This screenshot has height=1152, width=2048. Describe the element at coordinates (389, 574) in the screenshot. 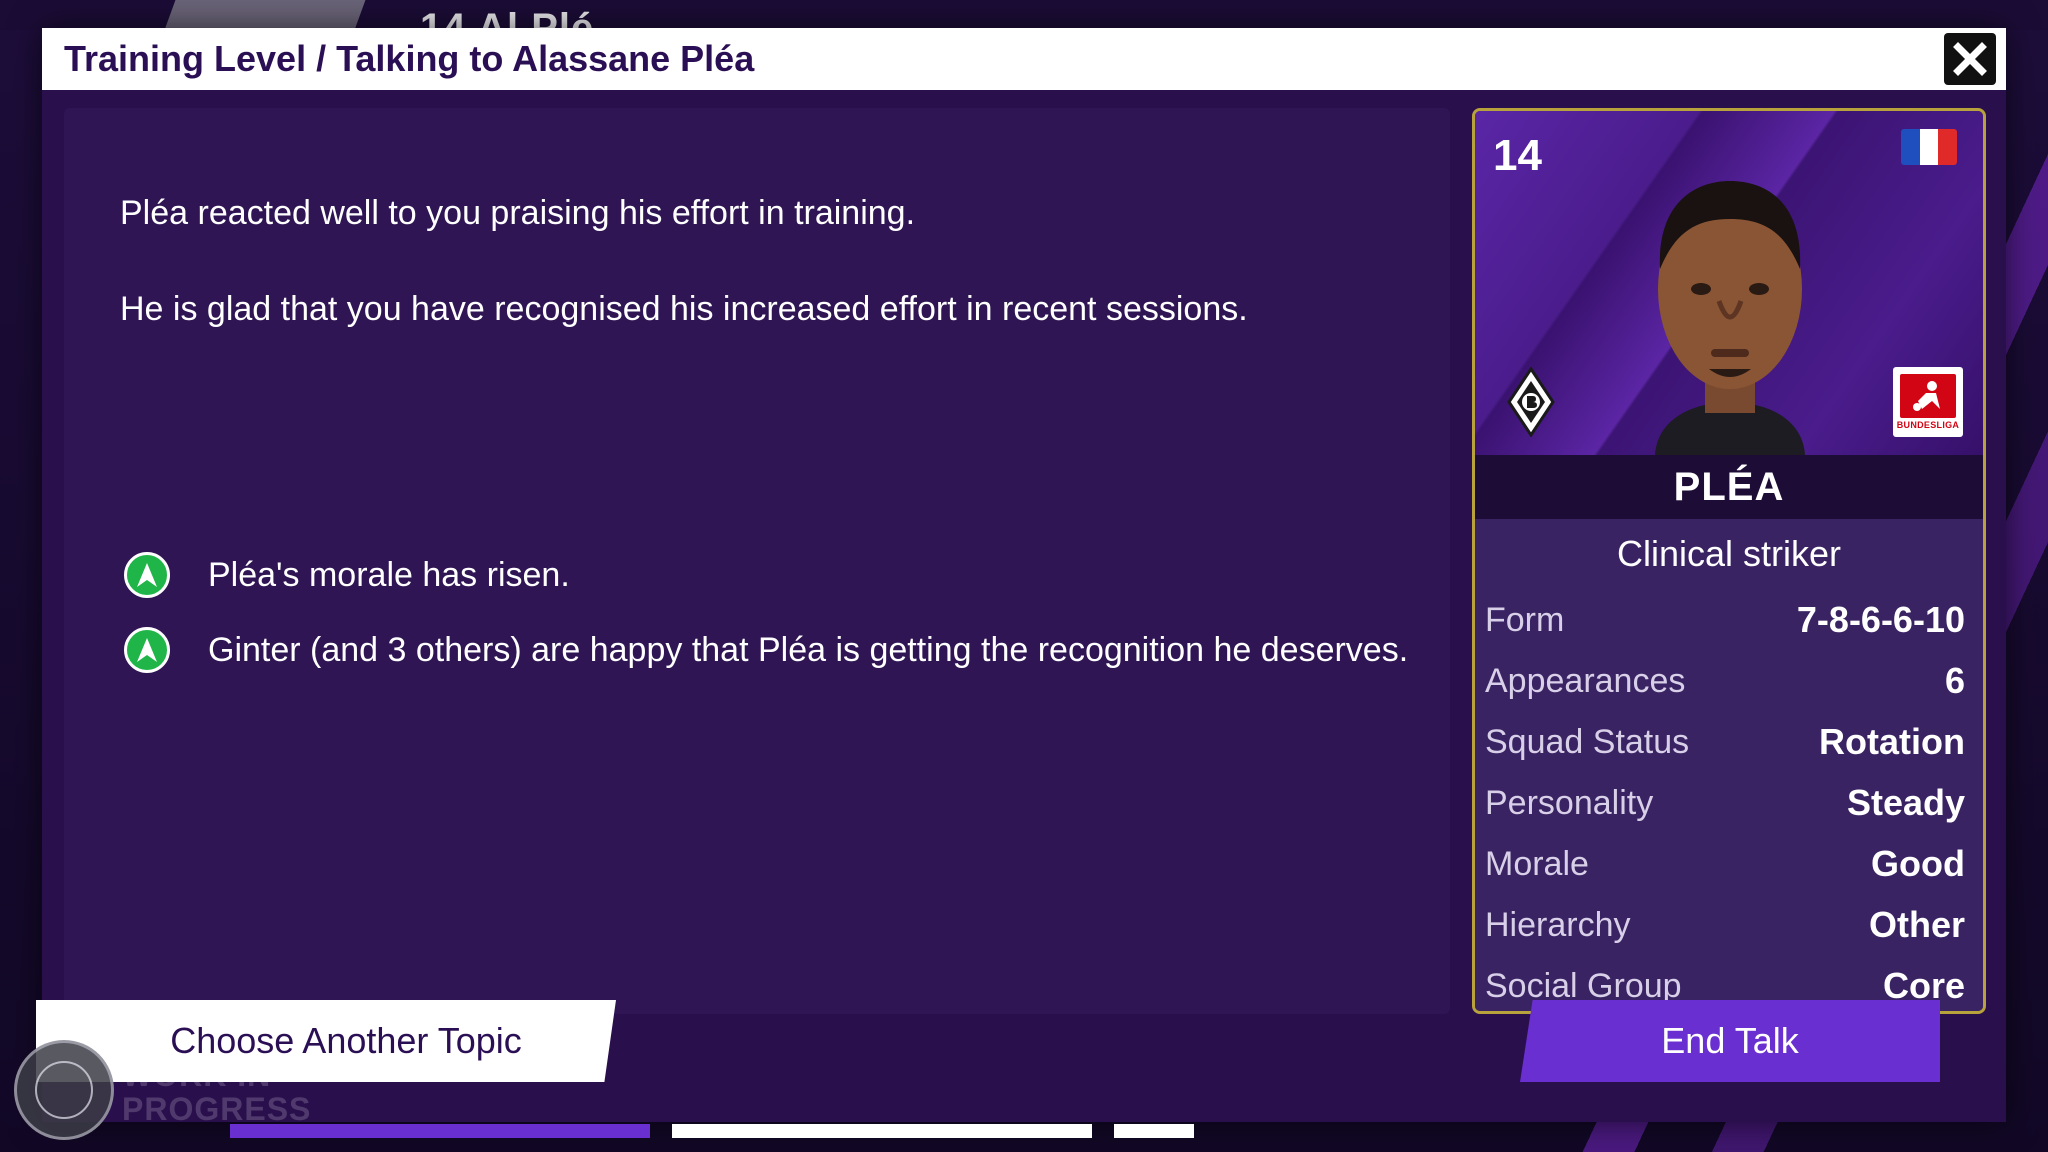

I see `effect-text: Pléa's morale has risen.` at that location.